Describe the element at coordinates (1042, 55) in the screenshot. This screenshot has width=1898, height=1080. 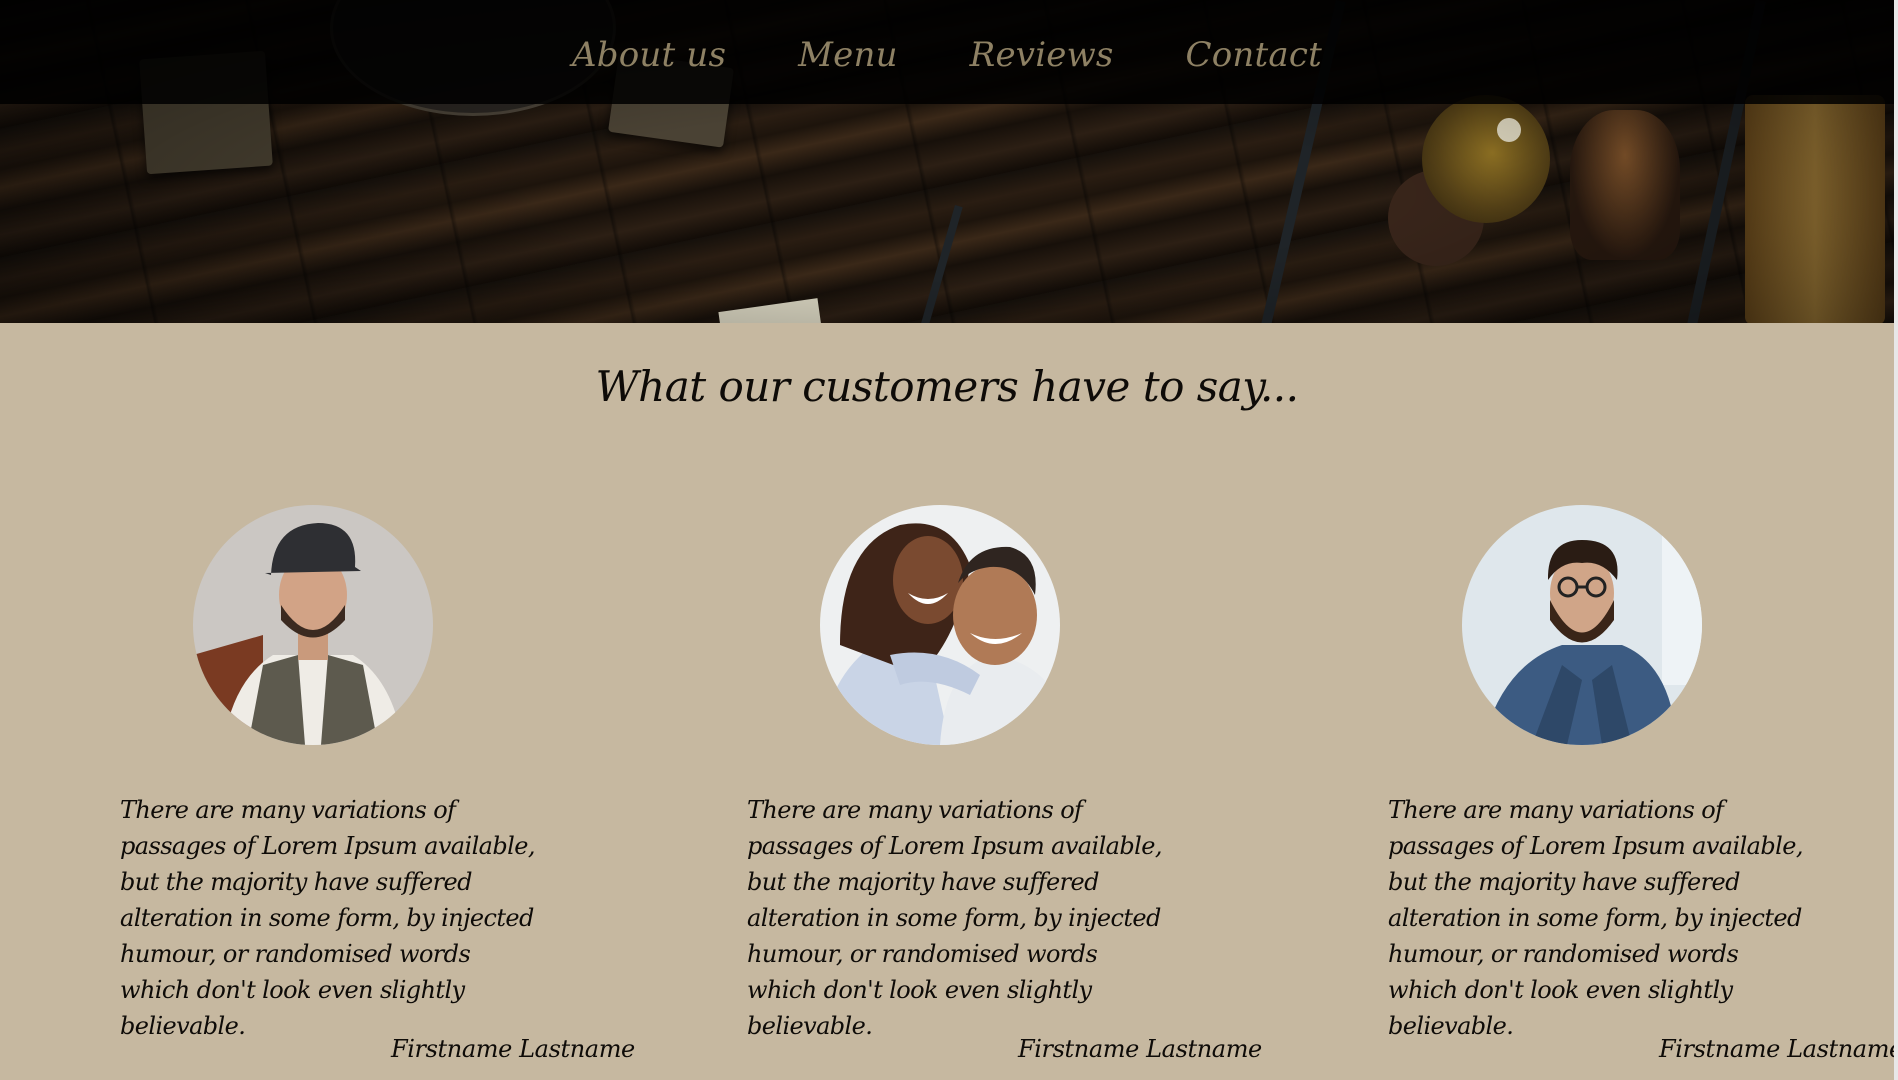
I see `nav-link-reviews: Reviews` at that location.